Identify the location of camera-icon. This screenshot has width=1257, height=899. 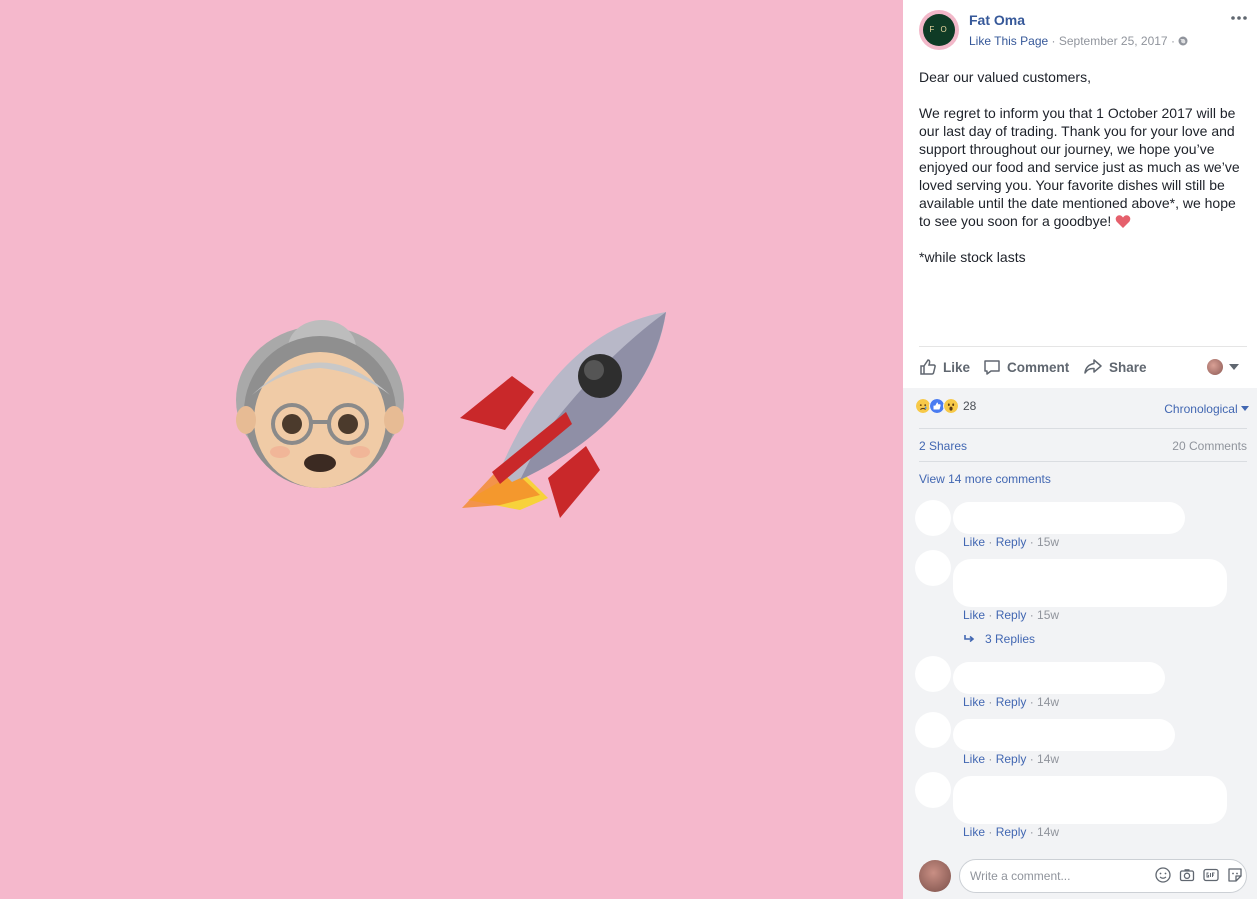
(1187, 875).